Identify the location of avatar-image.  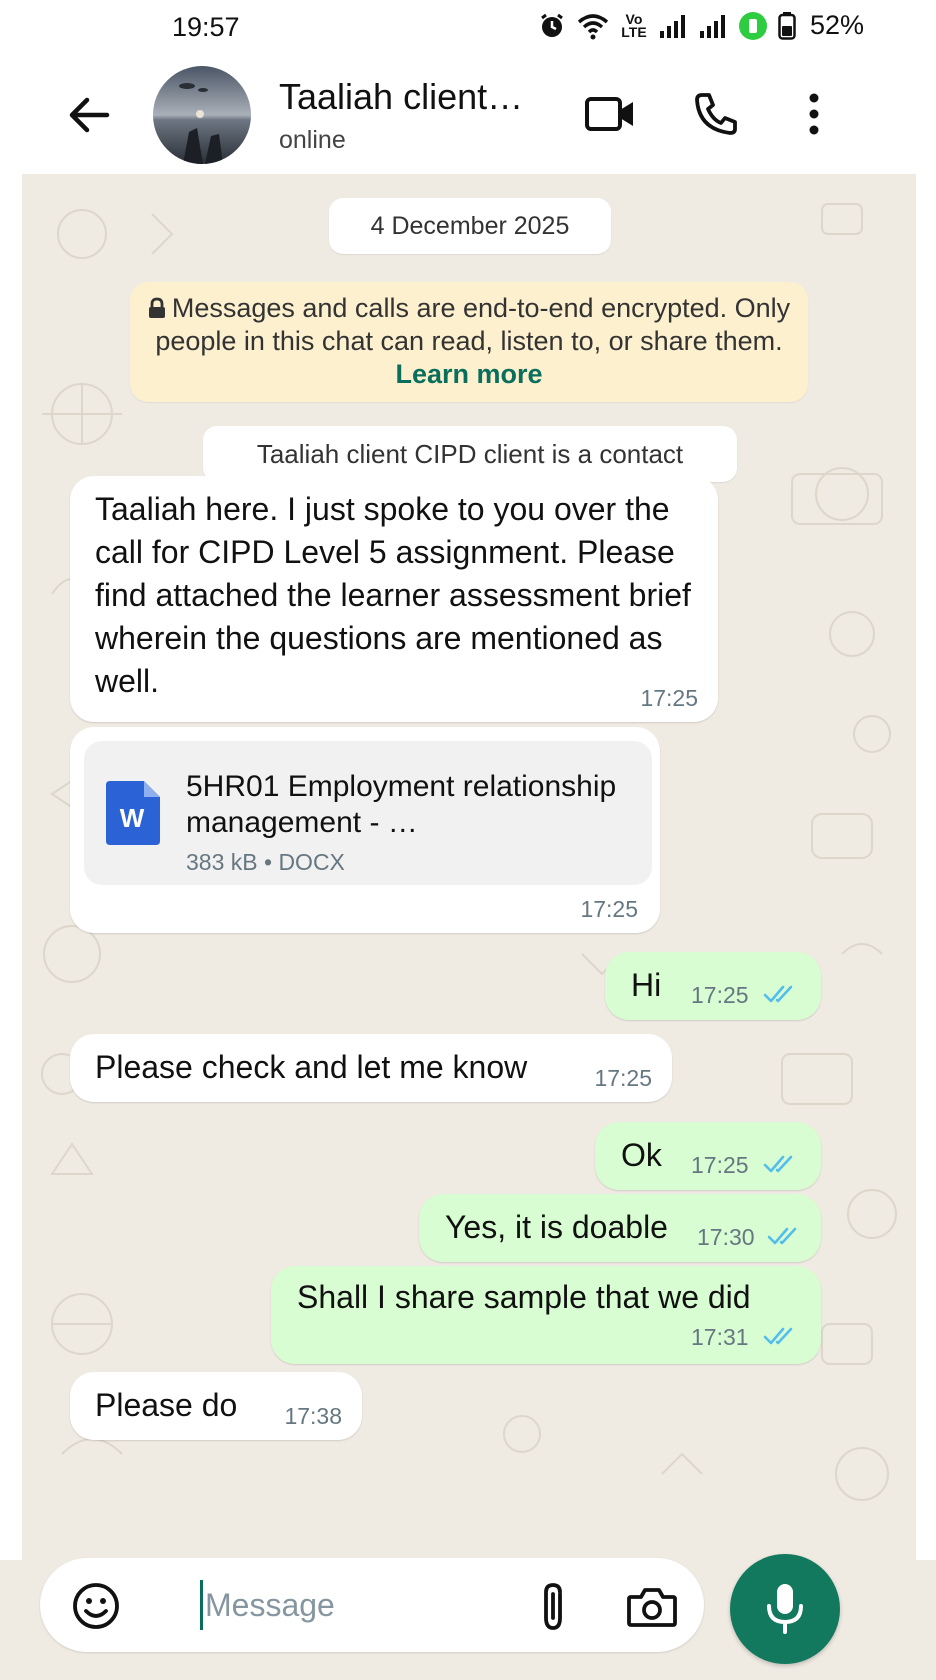
(202, 115).